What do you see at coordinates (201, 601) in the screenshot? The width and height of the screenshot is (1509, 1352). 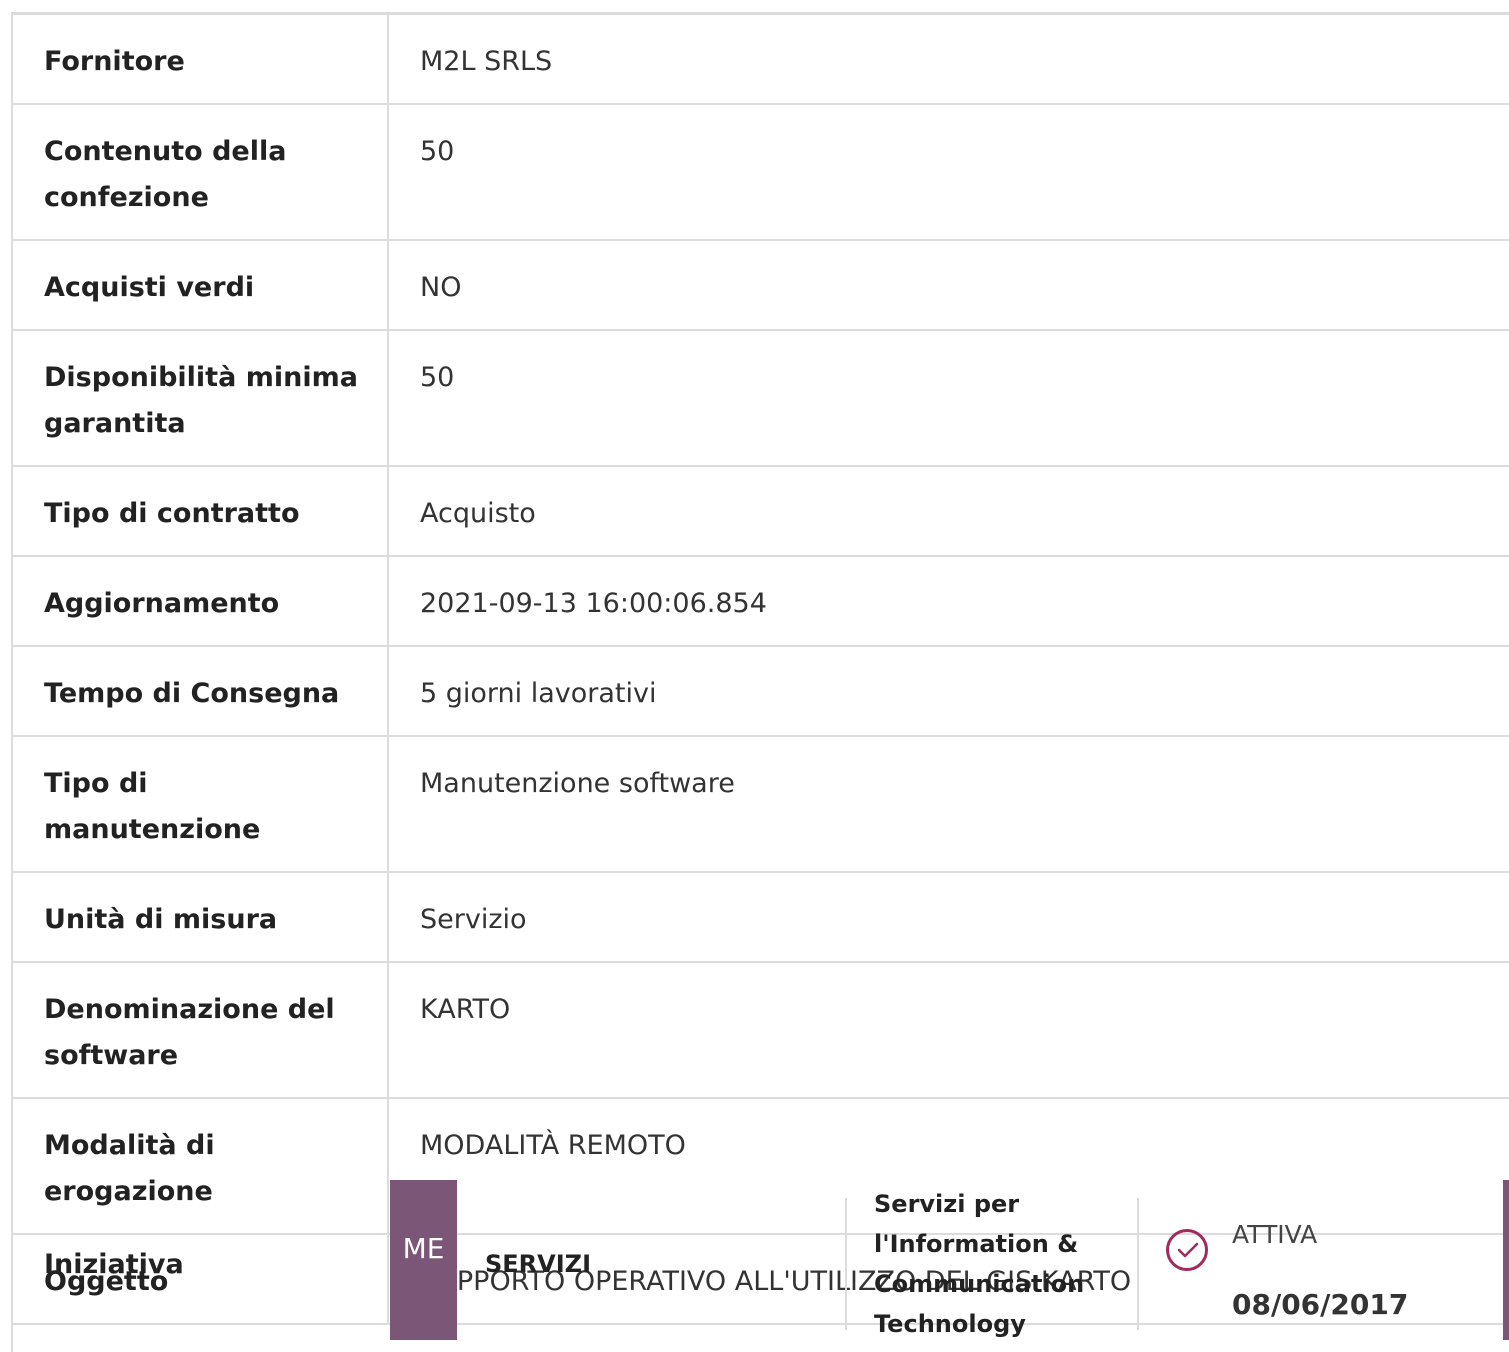 I see `row-label-aggiornamento: Aggiornamento` at bounding box center [201, 601].